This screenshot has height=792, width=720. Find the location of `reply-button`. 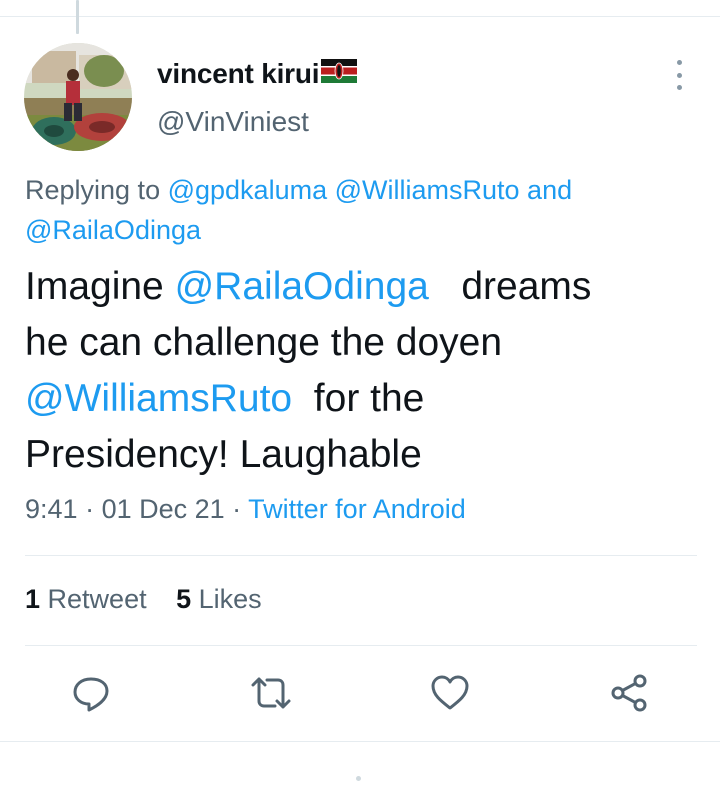

reply-button is located at coordinates (91, 693).